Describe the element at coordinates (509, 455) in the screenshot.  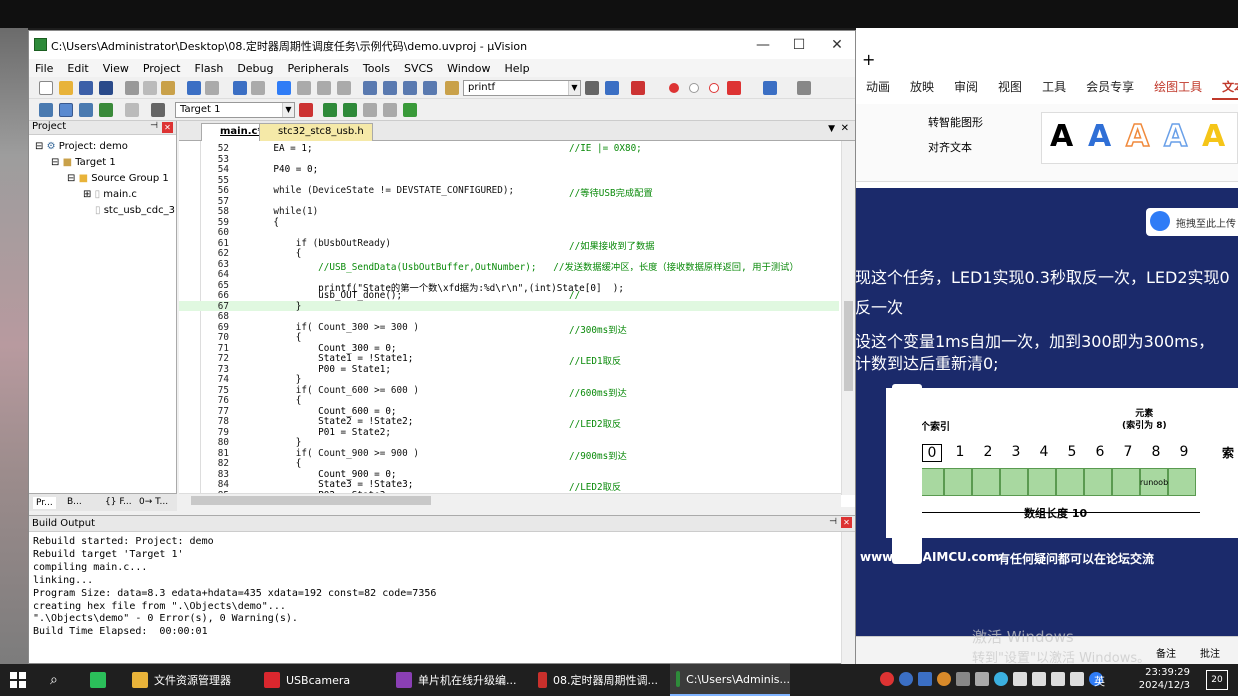
I see `code-line: 81 if( Count_900 >= 900 )//900ms到达` at that location.